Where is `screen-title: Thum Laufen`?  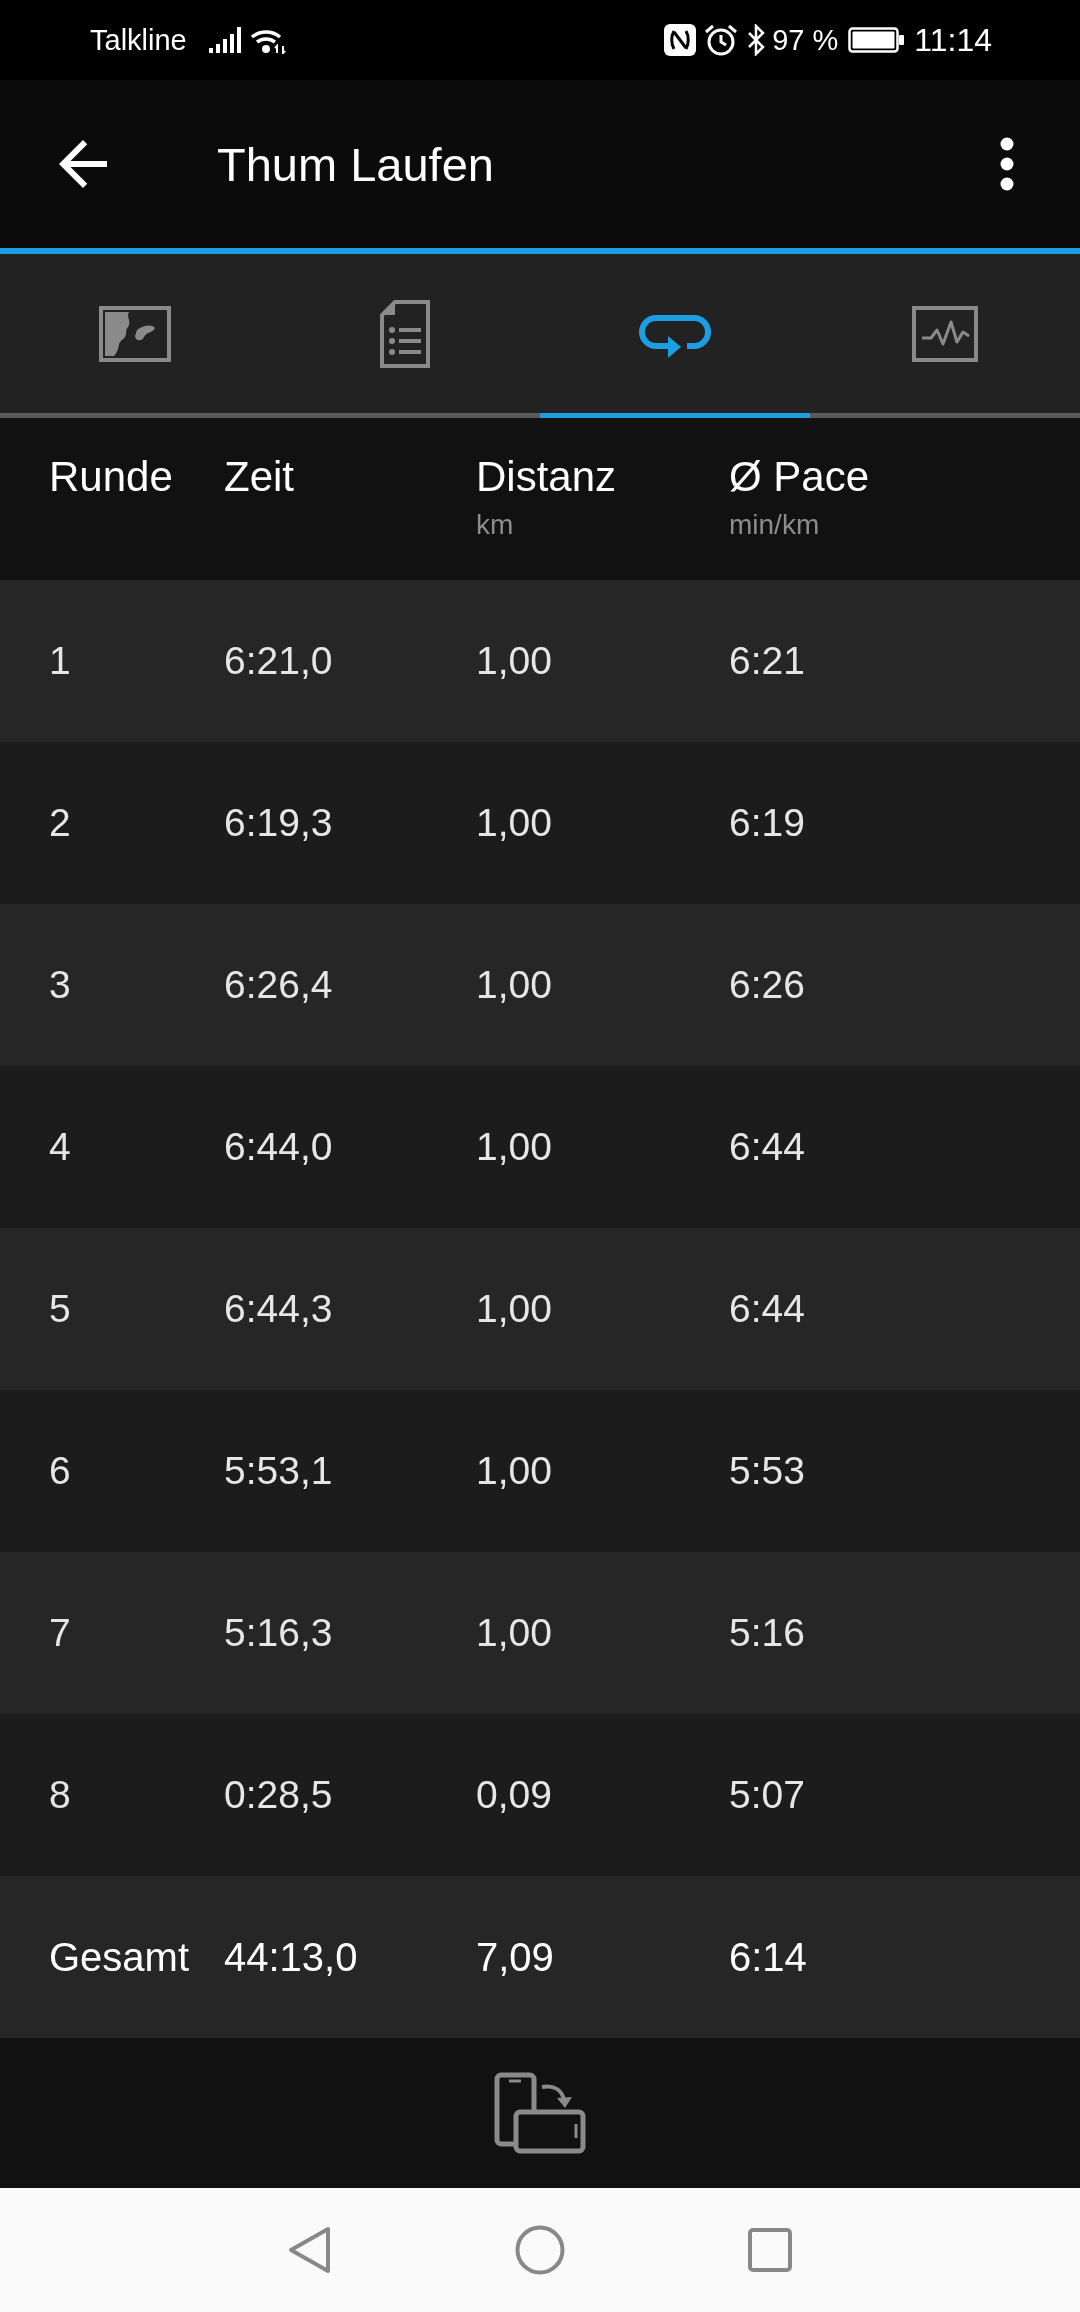
screen-title: Thum Laufen is located at coordinates (355, 164).